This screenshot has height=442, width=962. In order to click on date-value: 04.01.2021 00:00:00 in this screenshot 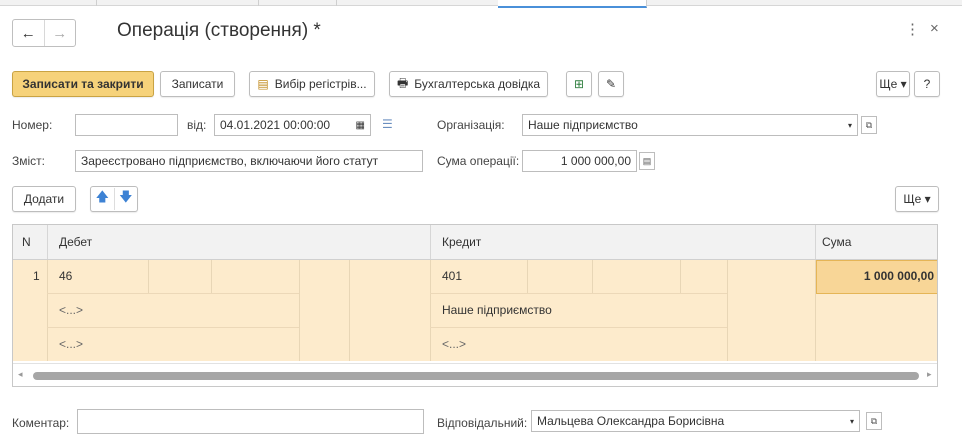, I will do `click(275, 125)`.